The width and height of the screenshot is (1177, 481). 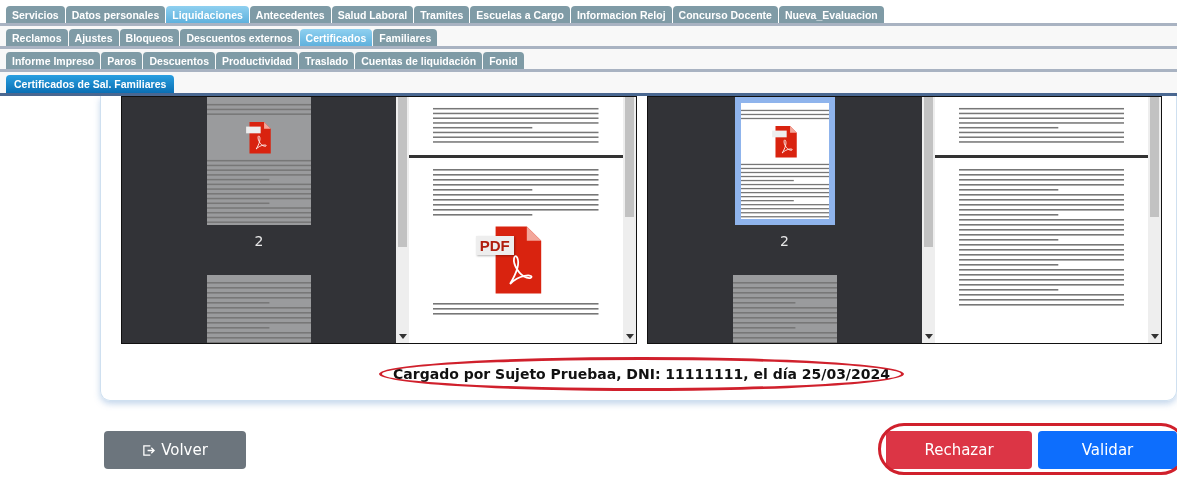 I want to click on upload-info-text: Cargado por Sujeto Pruebaa, DNI: 11111111, el día 25/03/2024, so click(x=641, y=374).